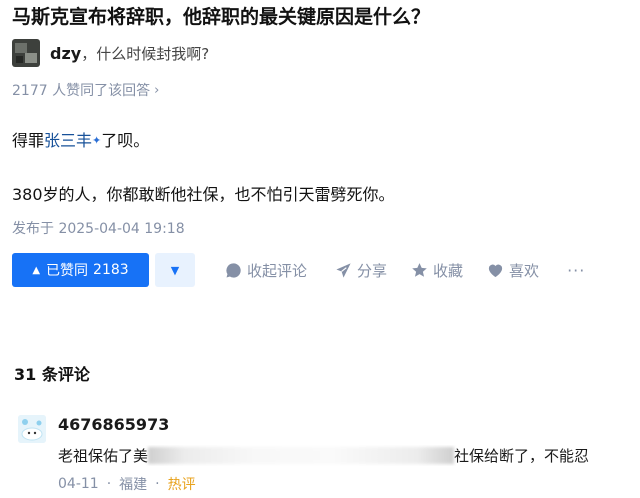 The height and width of the screenshot is (498, 640). Describe the element at coordinates (524, 270) in the screenshot. I see `like-label: 喜欢` at that location.